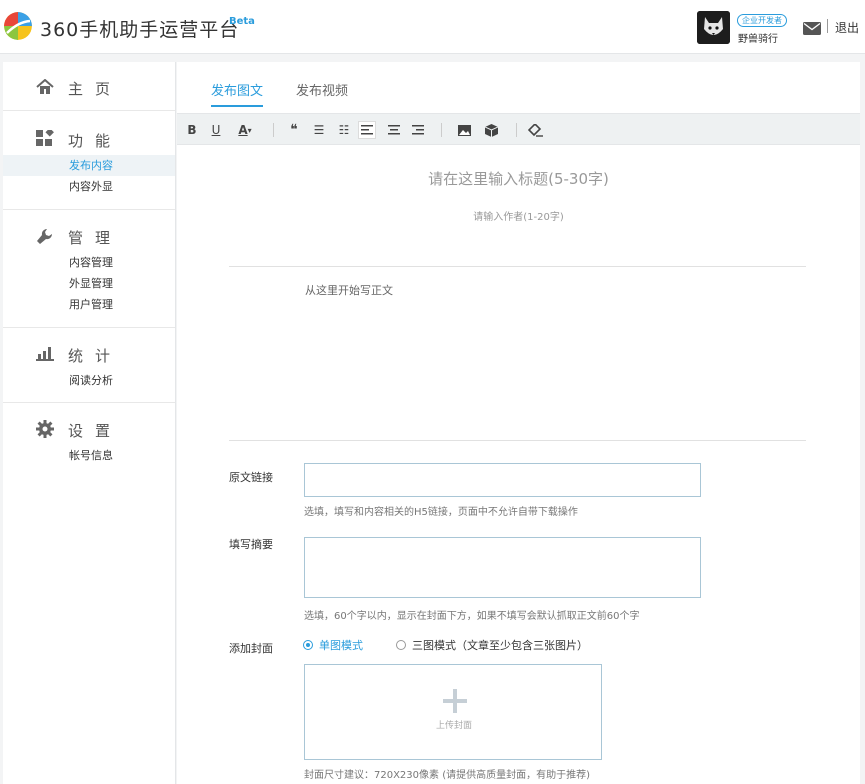 This screenshot has height=784, width=865. I want to click on radio-label: 单图模式, so click(341, 645).